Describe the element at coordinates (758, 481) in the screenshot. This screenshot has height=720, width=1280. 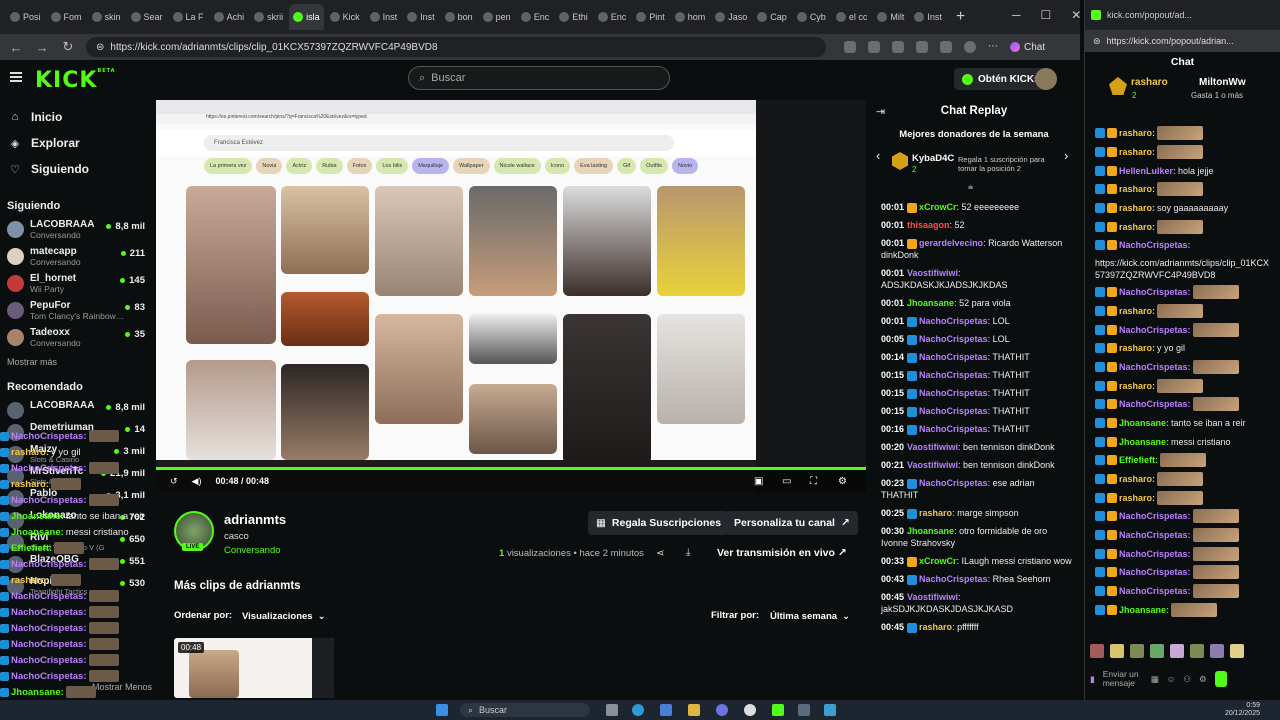
I see `pip-icon: ▣` at that location.